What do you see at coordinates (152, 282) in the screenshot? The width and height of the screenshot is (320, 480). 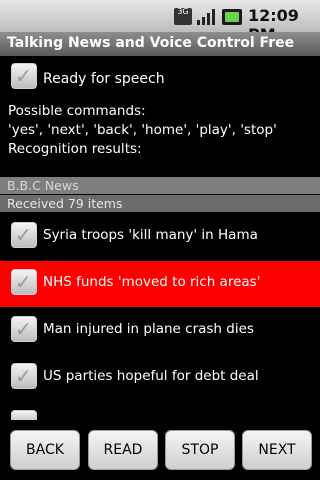 I see `news-item-title: NHS funds 'moved to rich areas'` at bounding box center [152, 282].